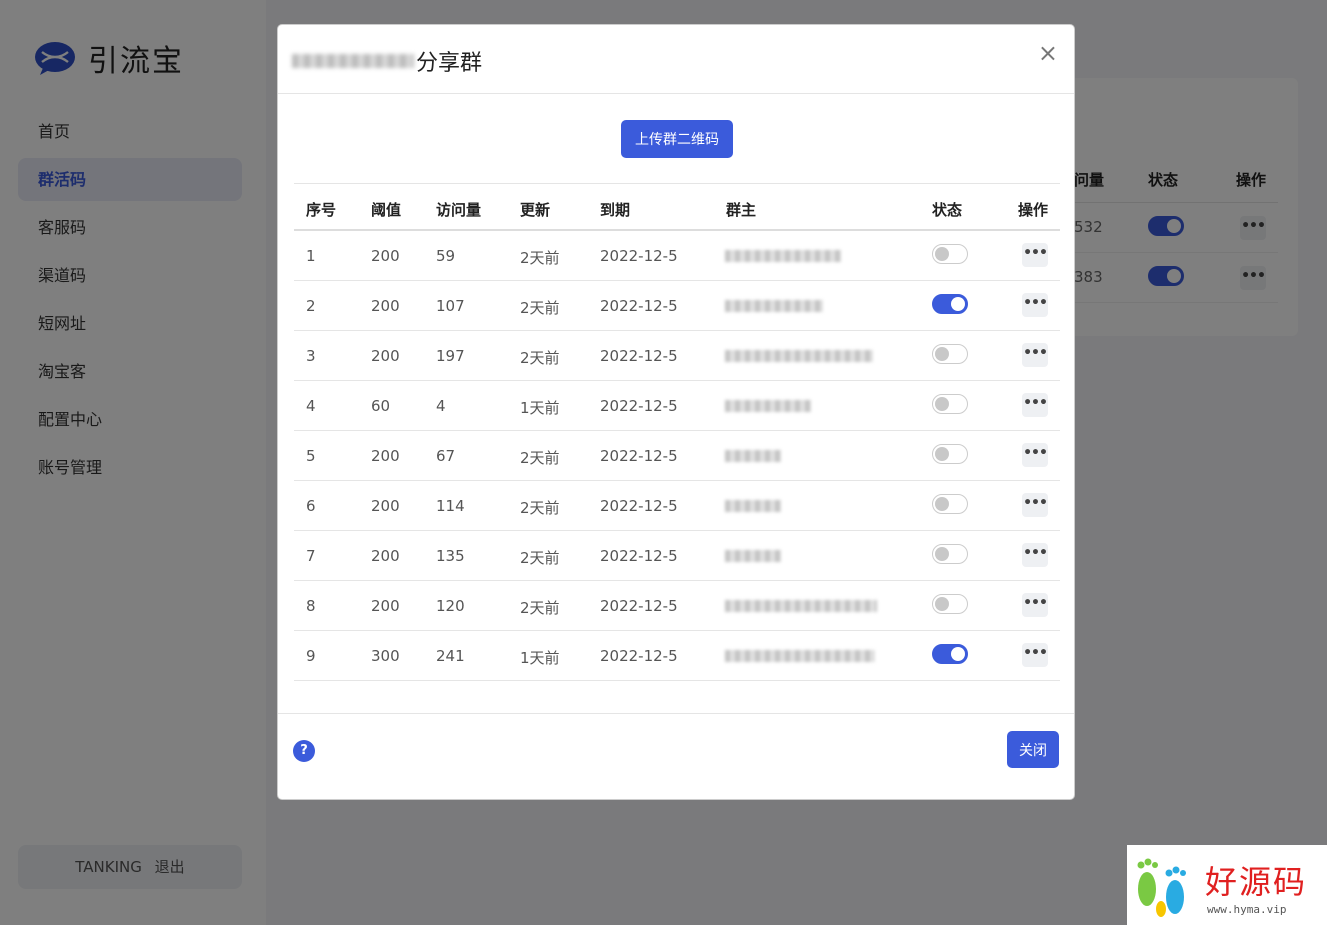 The height and width of the screenshot is (925, 1327). Describe the element at coordinates (321, 210) in the screenshot. I see `col-index: 序号` at that location.